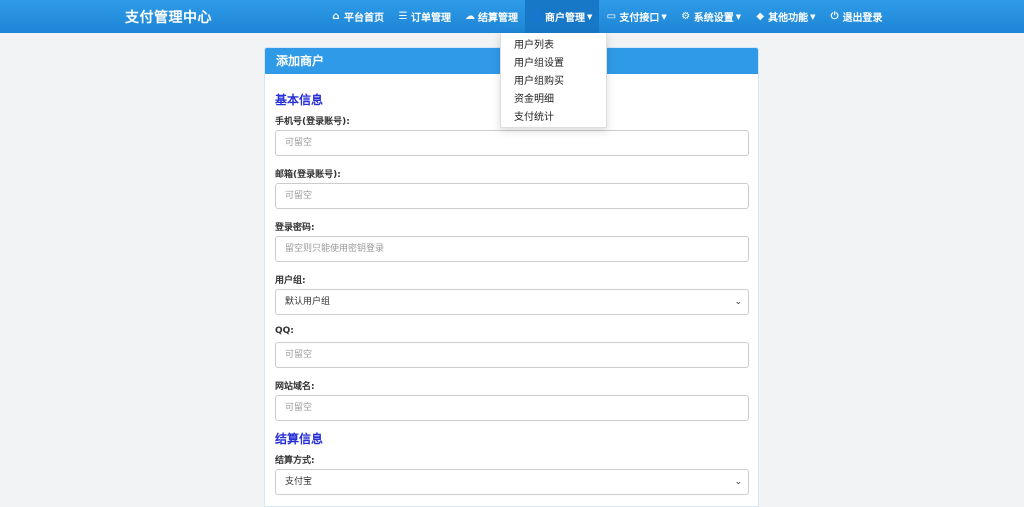  What do you see at coordinates (834, 16) in the screenshot?
I see `power-icon: ⏻` at bounding box center [834, 16].